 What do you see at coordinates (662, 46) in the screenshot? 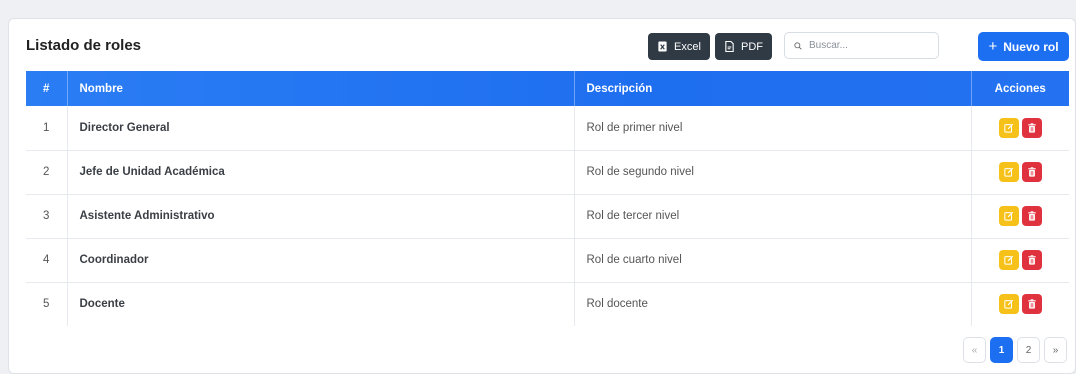
I see `file-excel-icon` at bounding box center [662, 46].